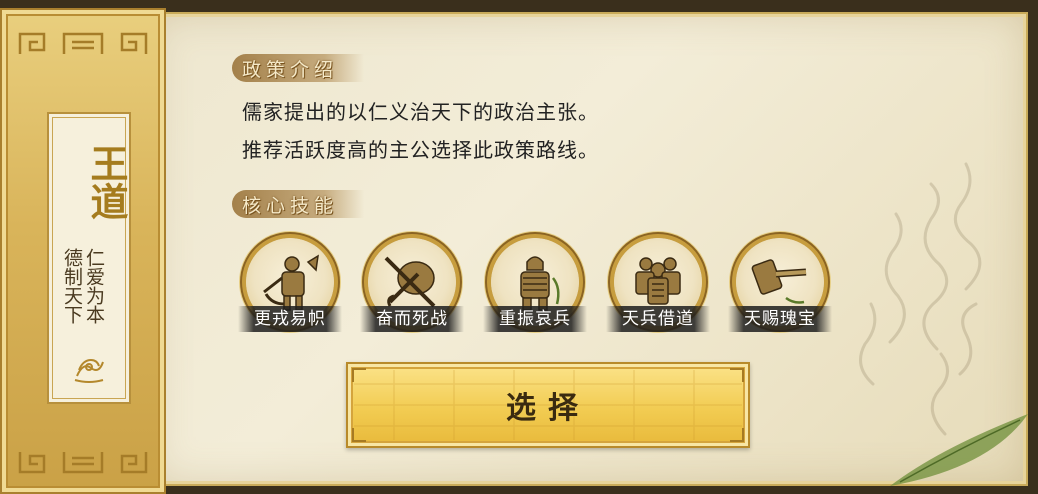 The width and height of the screenshot is (1038, 494). Describe the element at coordinates (780, 319) in the screenshot. I see `skill-name: 天赐瑰宝` at that location.